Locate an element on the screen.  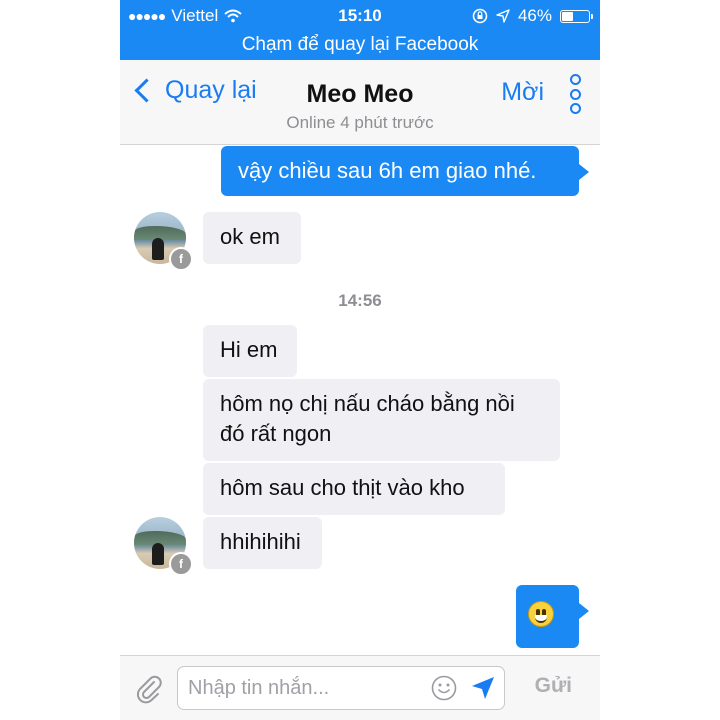
message-text: Hi em is located at coordinates (249, 349).